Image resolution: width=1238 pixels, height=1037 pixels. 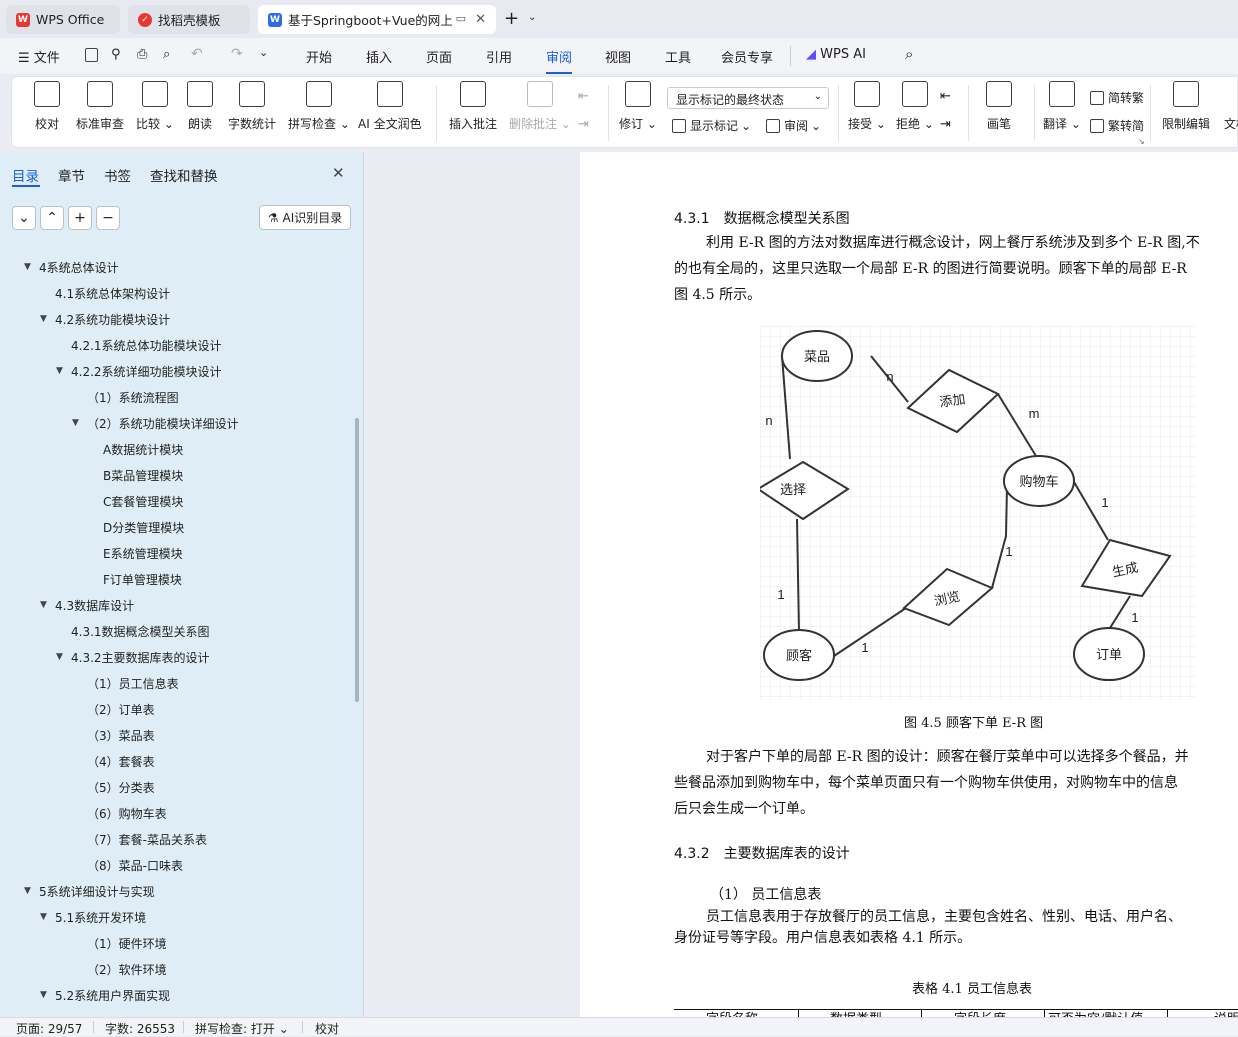 What do you see at coordinates (80, 218) in the screenshot?
I see `add-heading-button: +` at bounding box center [80, 218].